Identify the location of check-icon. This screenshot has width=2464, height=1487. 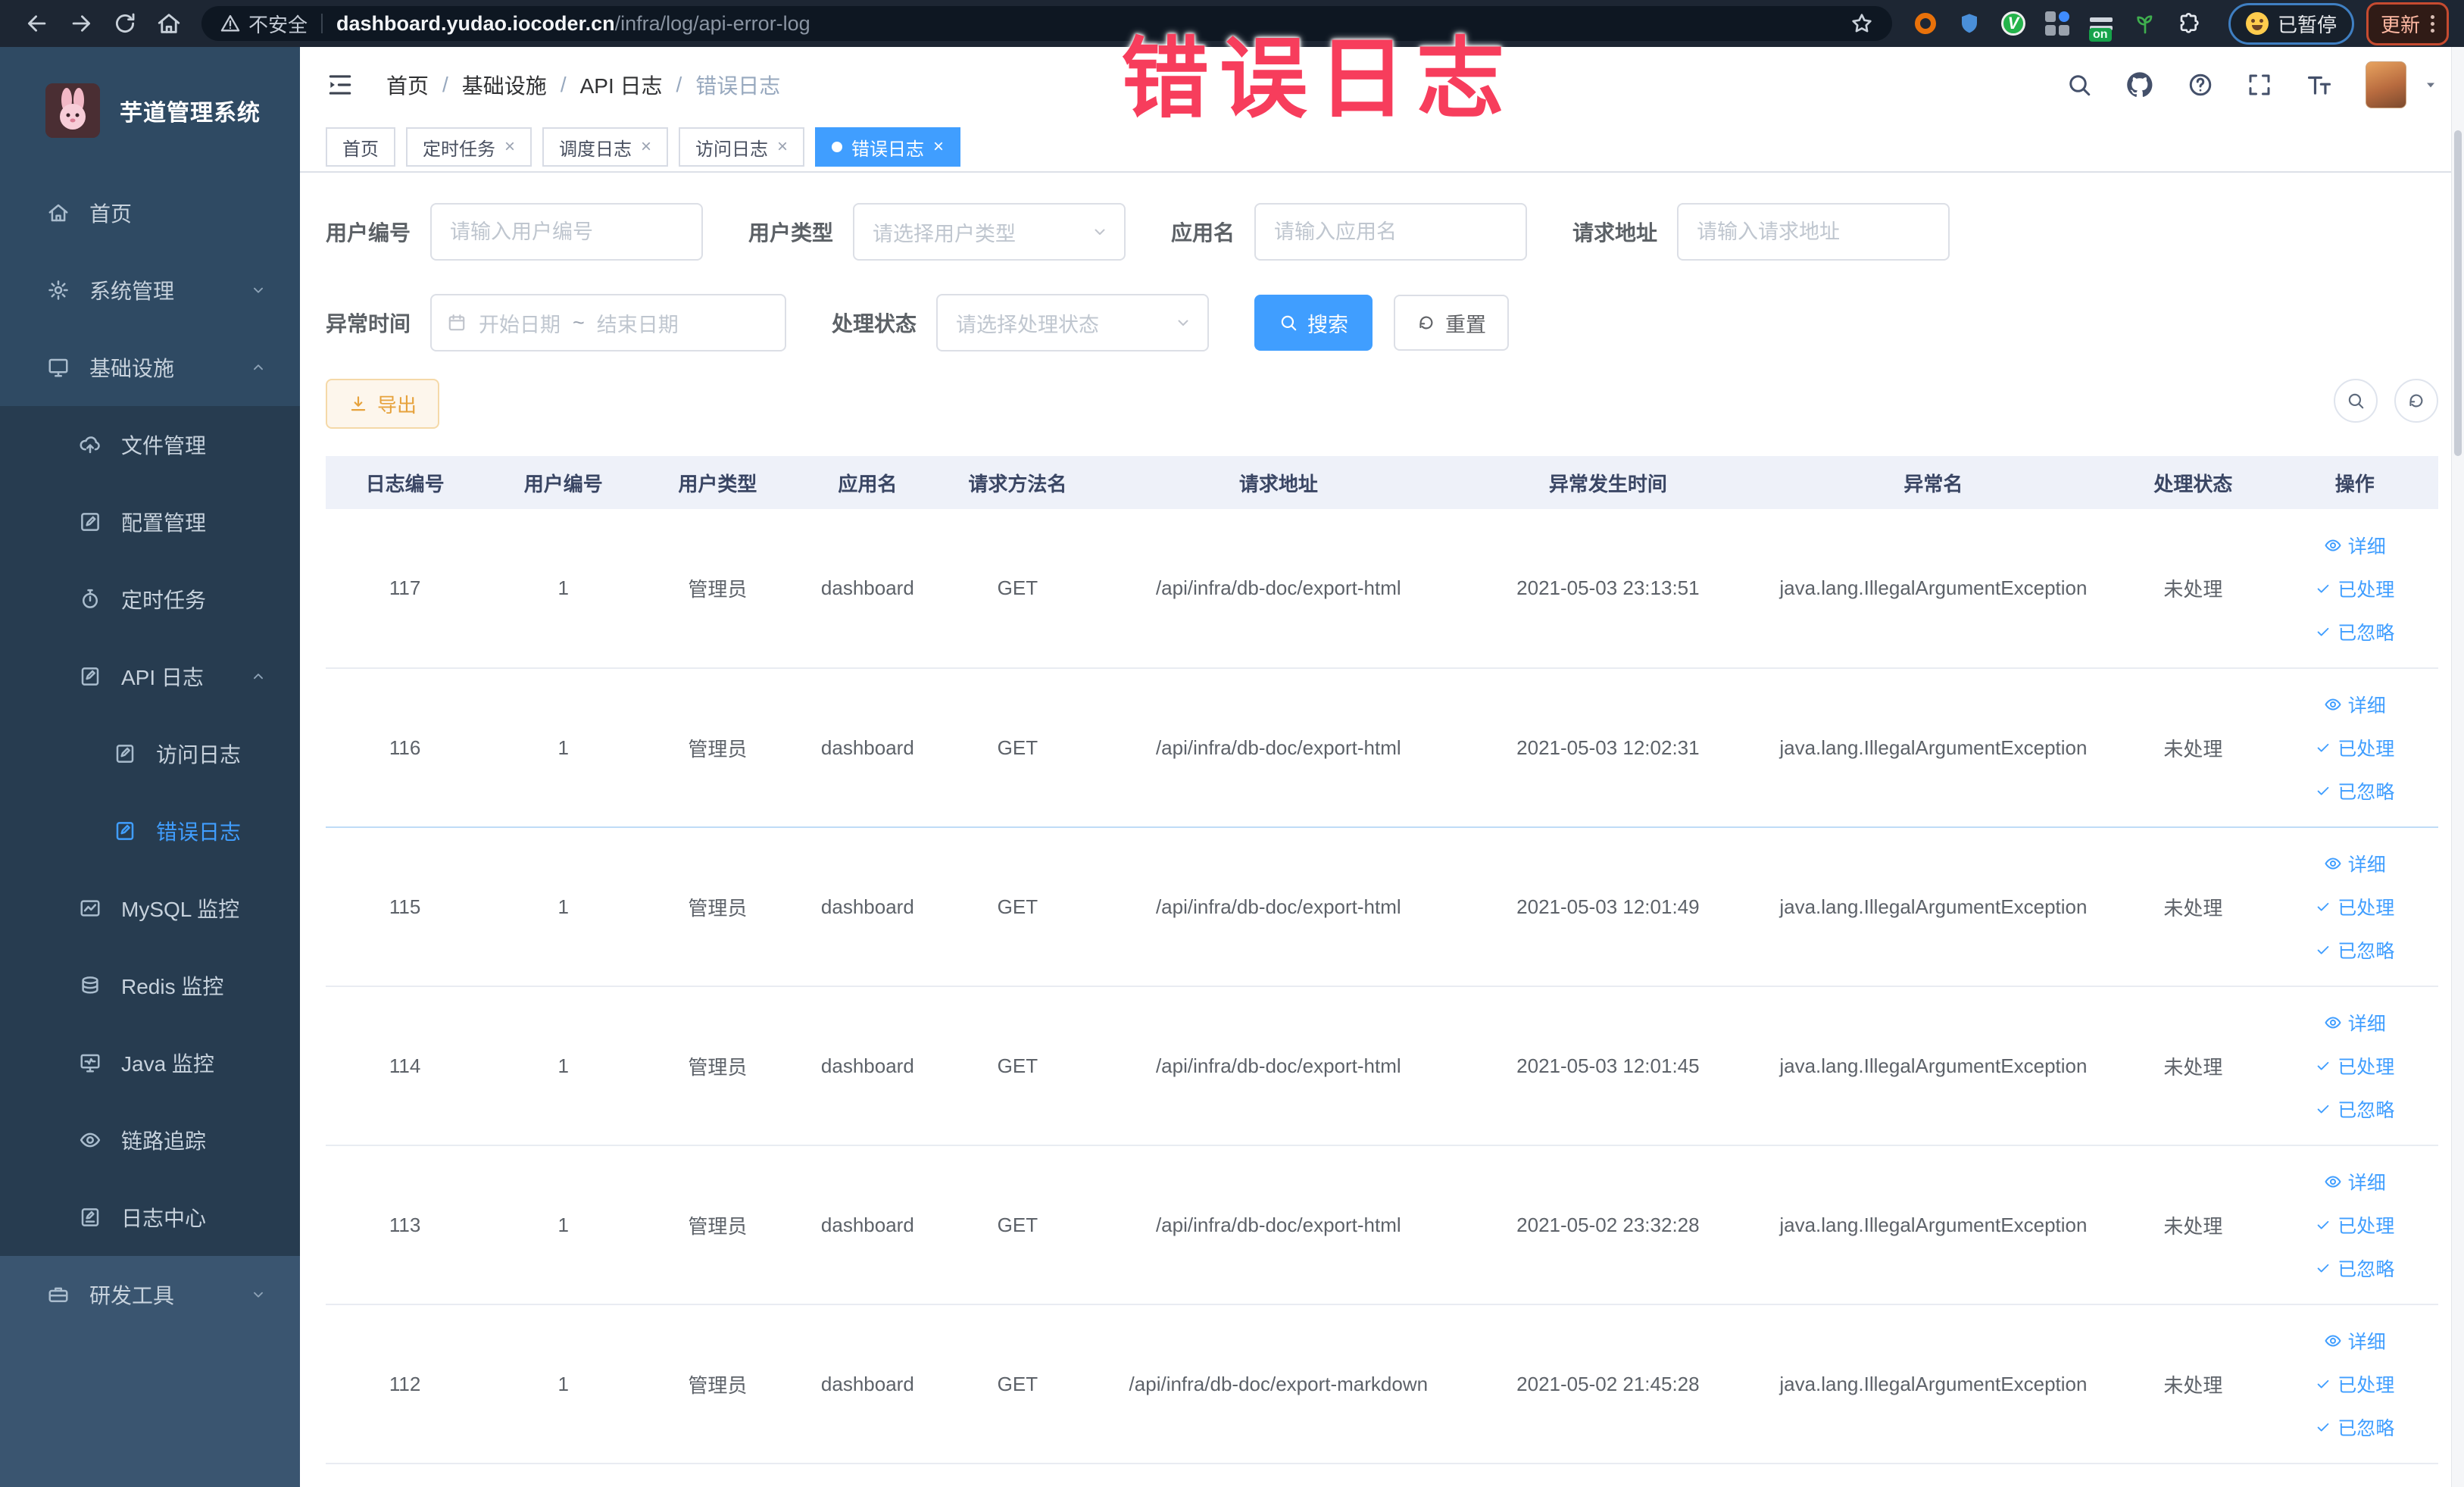
(2323, 1224).